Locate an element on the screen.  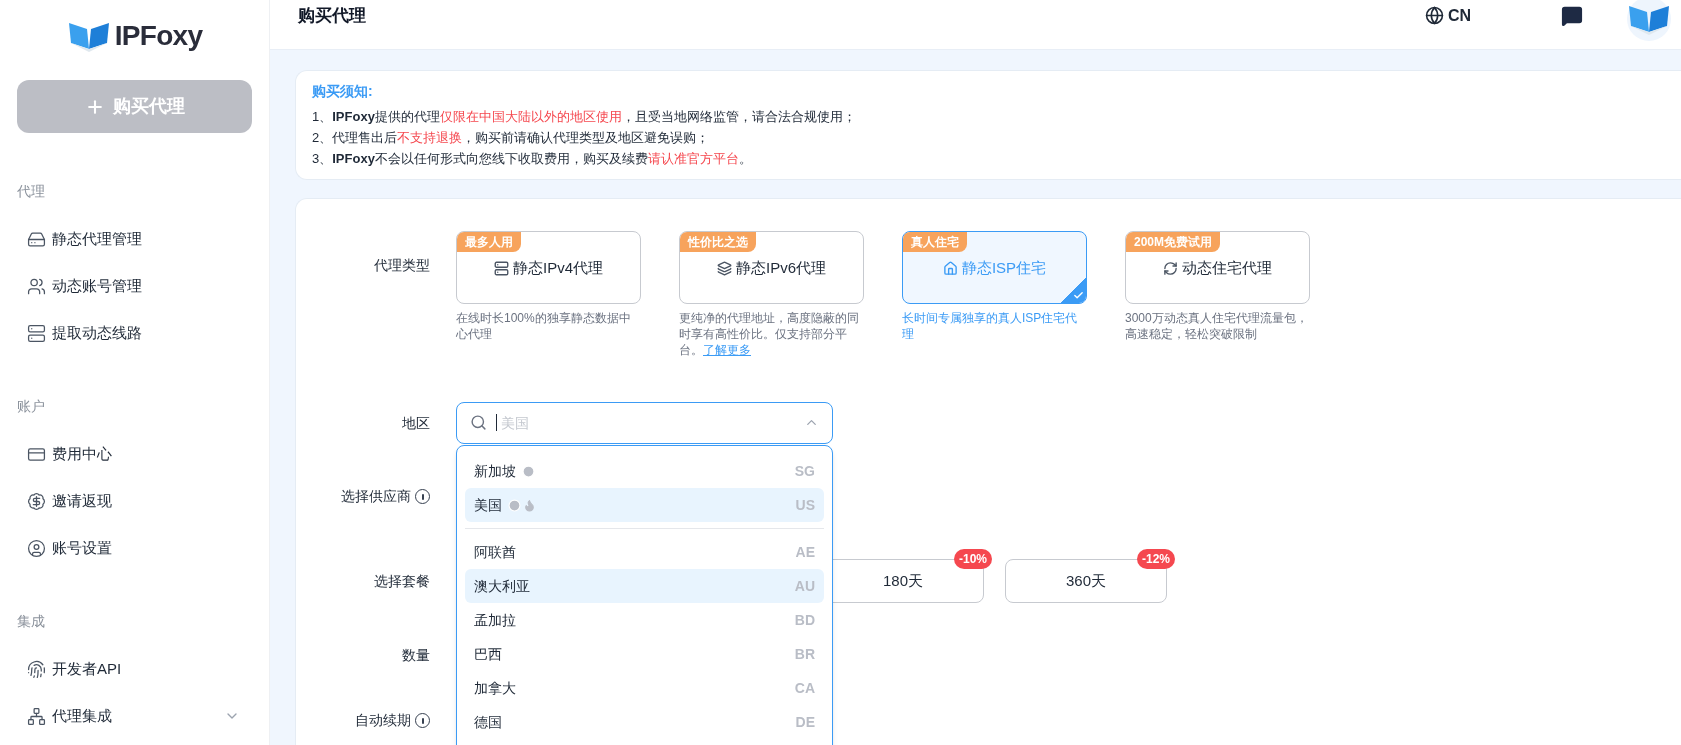
discount-badge: -10% is located at coordinates (973, 559).